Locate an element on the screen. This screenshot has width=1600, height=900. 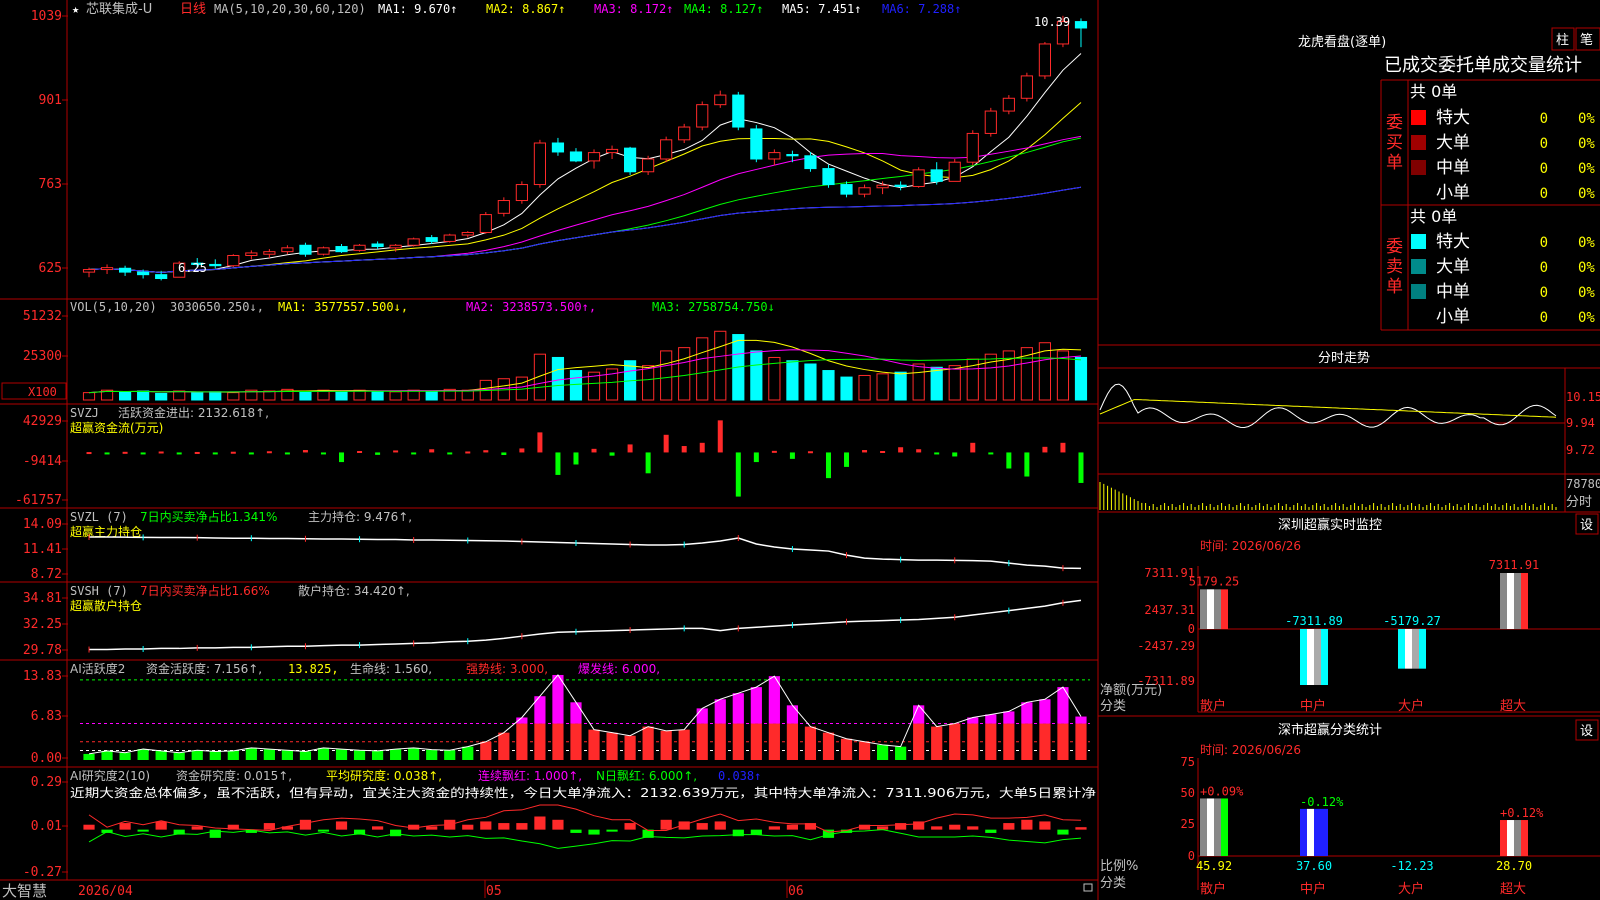
period-label: 日线 is located at coordinates (193, 9).